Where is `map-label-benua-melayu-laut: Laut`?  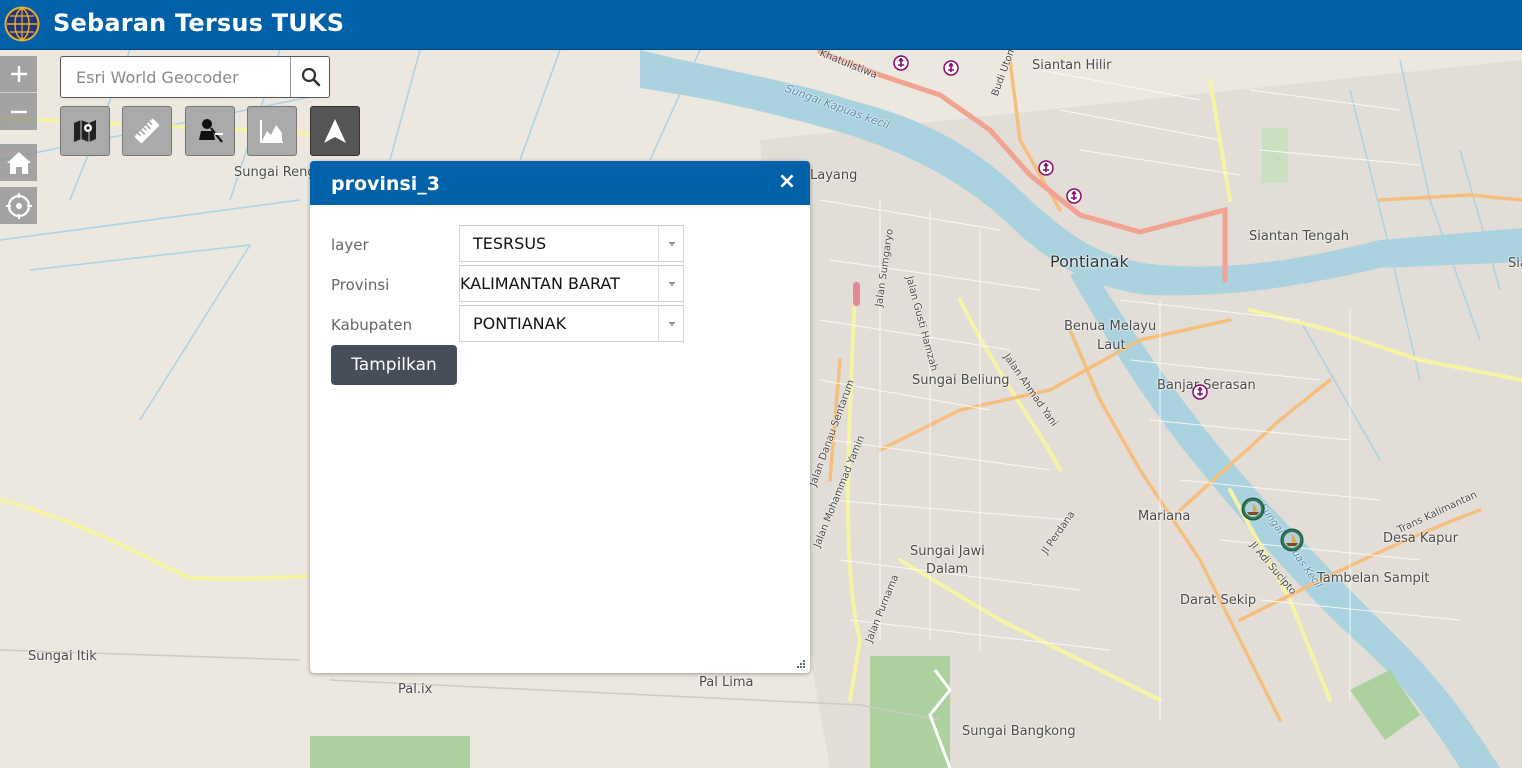 map-label-benua-melayu-laut: Laut is located at coordinates (1111, 345).